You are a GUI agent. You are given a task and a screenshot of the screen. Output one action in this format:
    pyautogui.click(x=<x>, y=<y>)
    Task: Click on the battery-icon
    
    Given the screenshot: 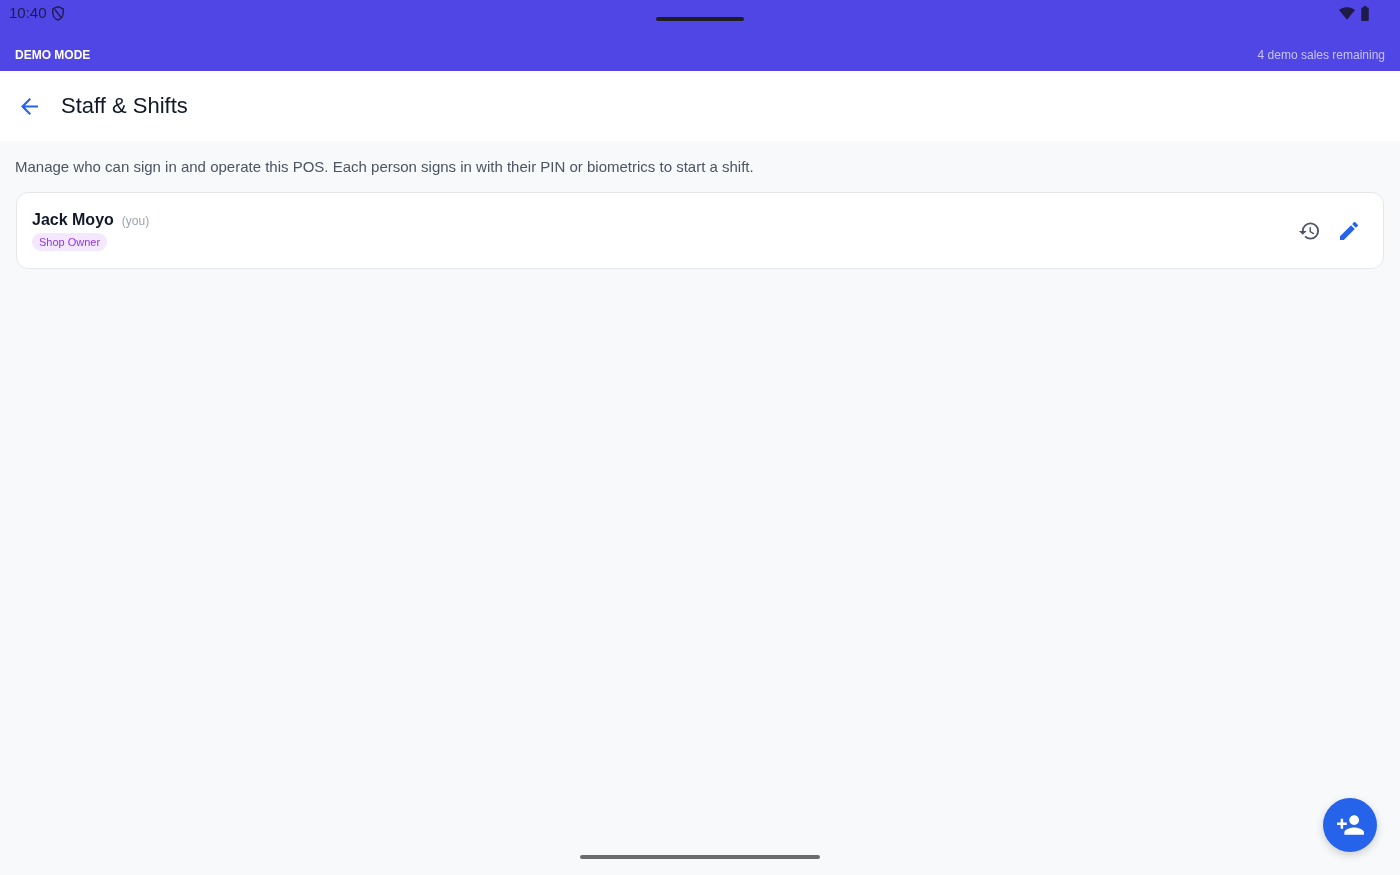 What is the action you would take?
    pyautogui.click(x=1365, y=13)
    